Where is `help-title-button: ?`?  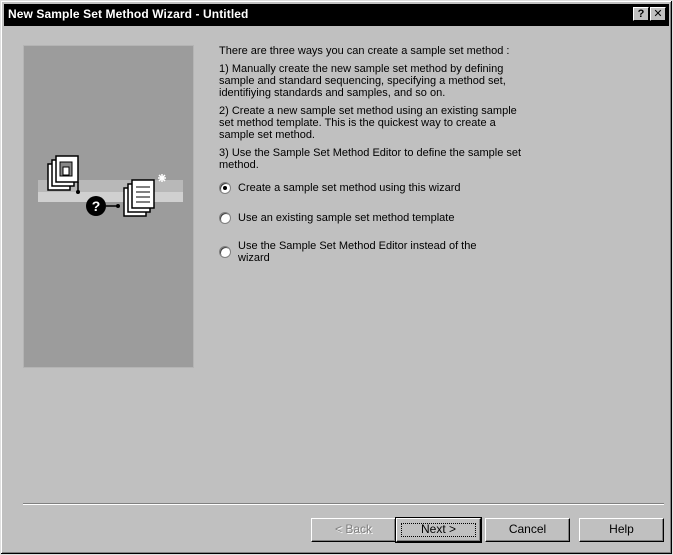 help-title-button: ? is located at coordinates (641, 14).